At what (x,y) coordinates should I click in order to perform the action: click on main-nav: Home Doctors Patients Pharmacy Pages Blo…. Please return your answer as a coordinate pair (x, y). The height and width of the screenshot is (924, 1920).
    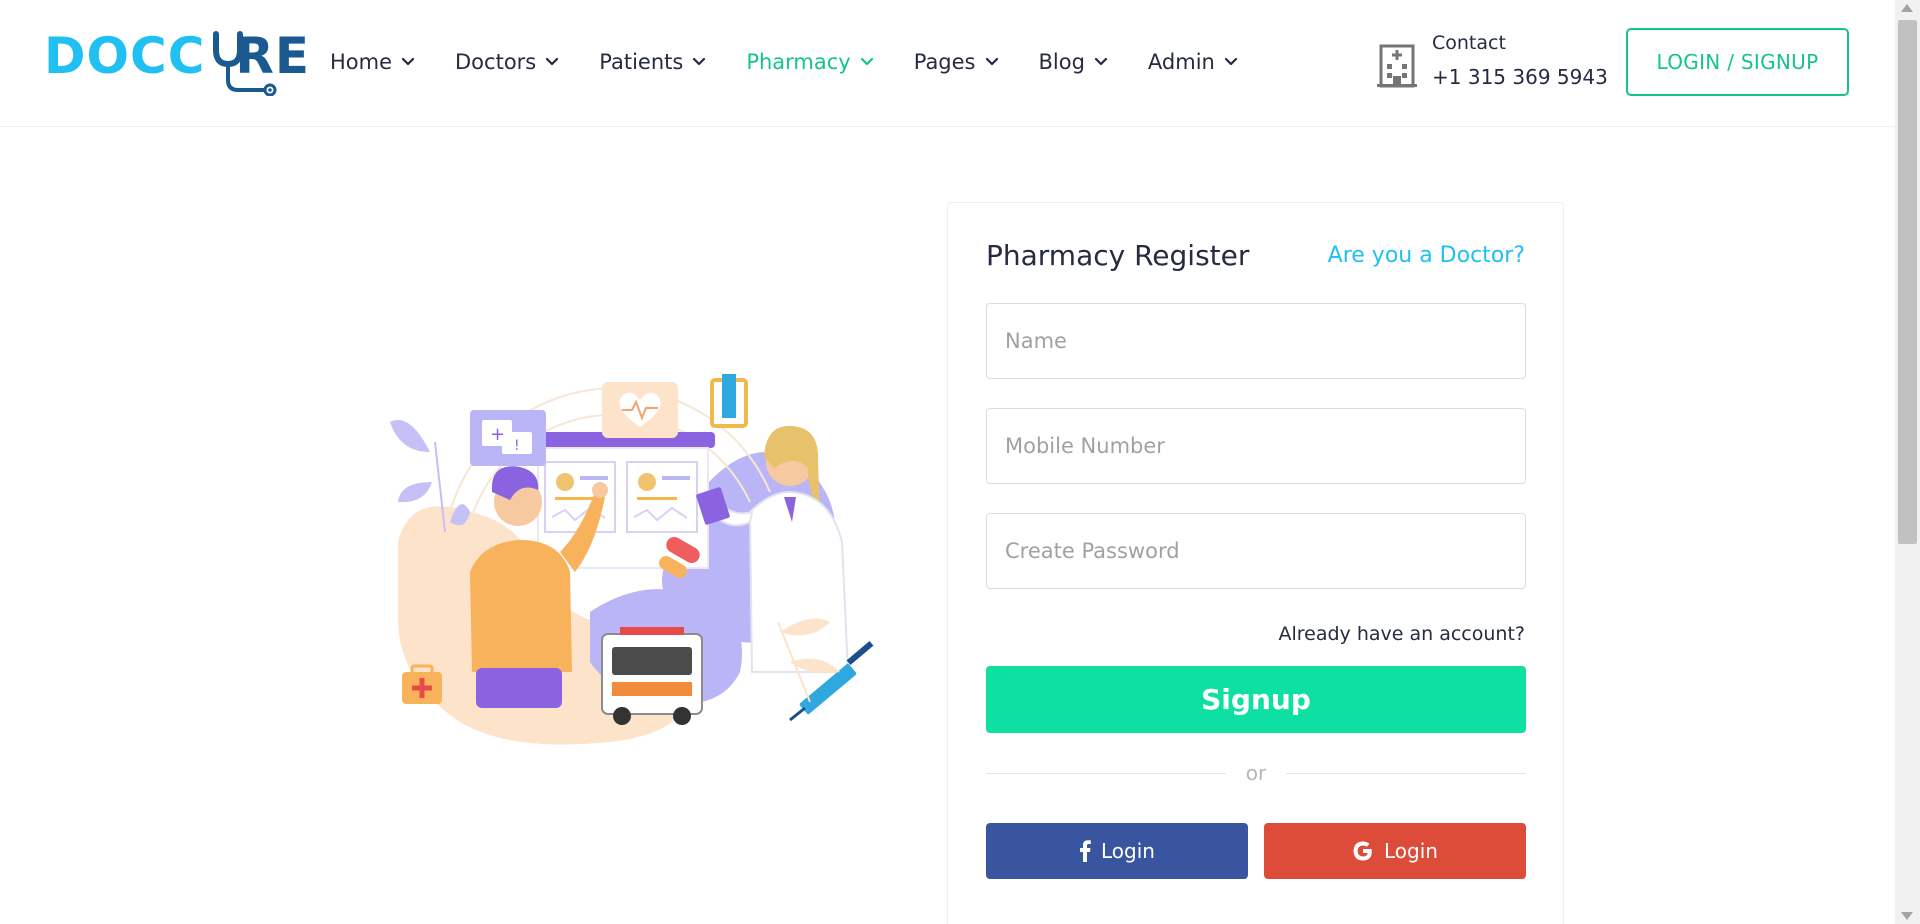
    Looking at the image, I should click on (804, 62).